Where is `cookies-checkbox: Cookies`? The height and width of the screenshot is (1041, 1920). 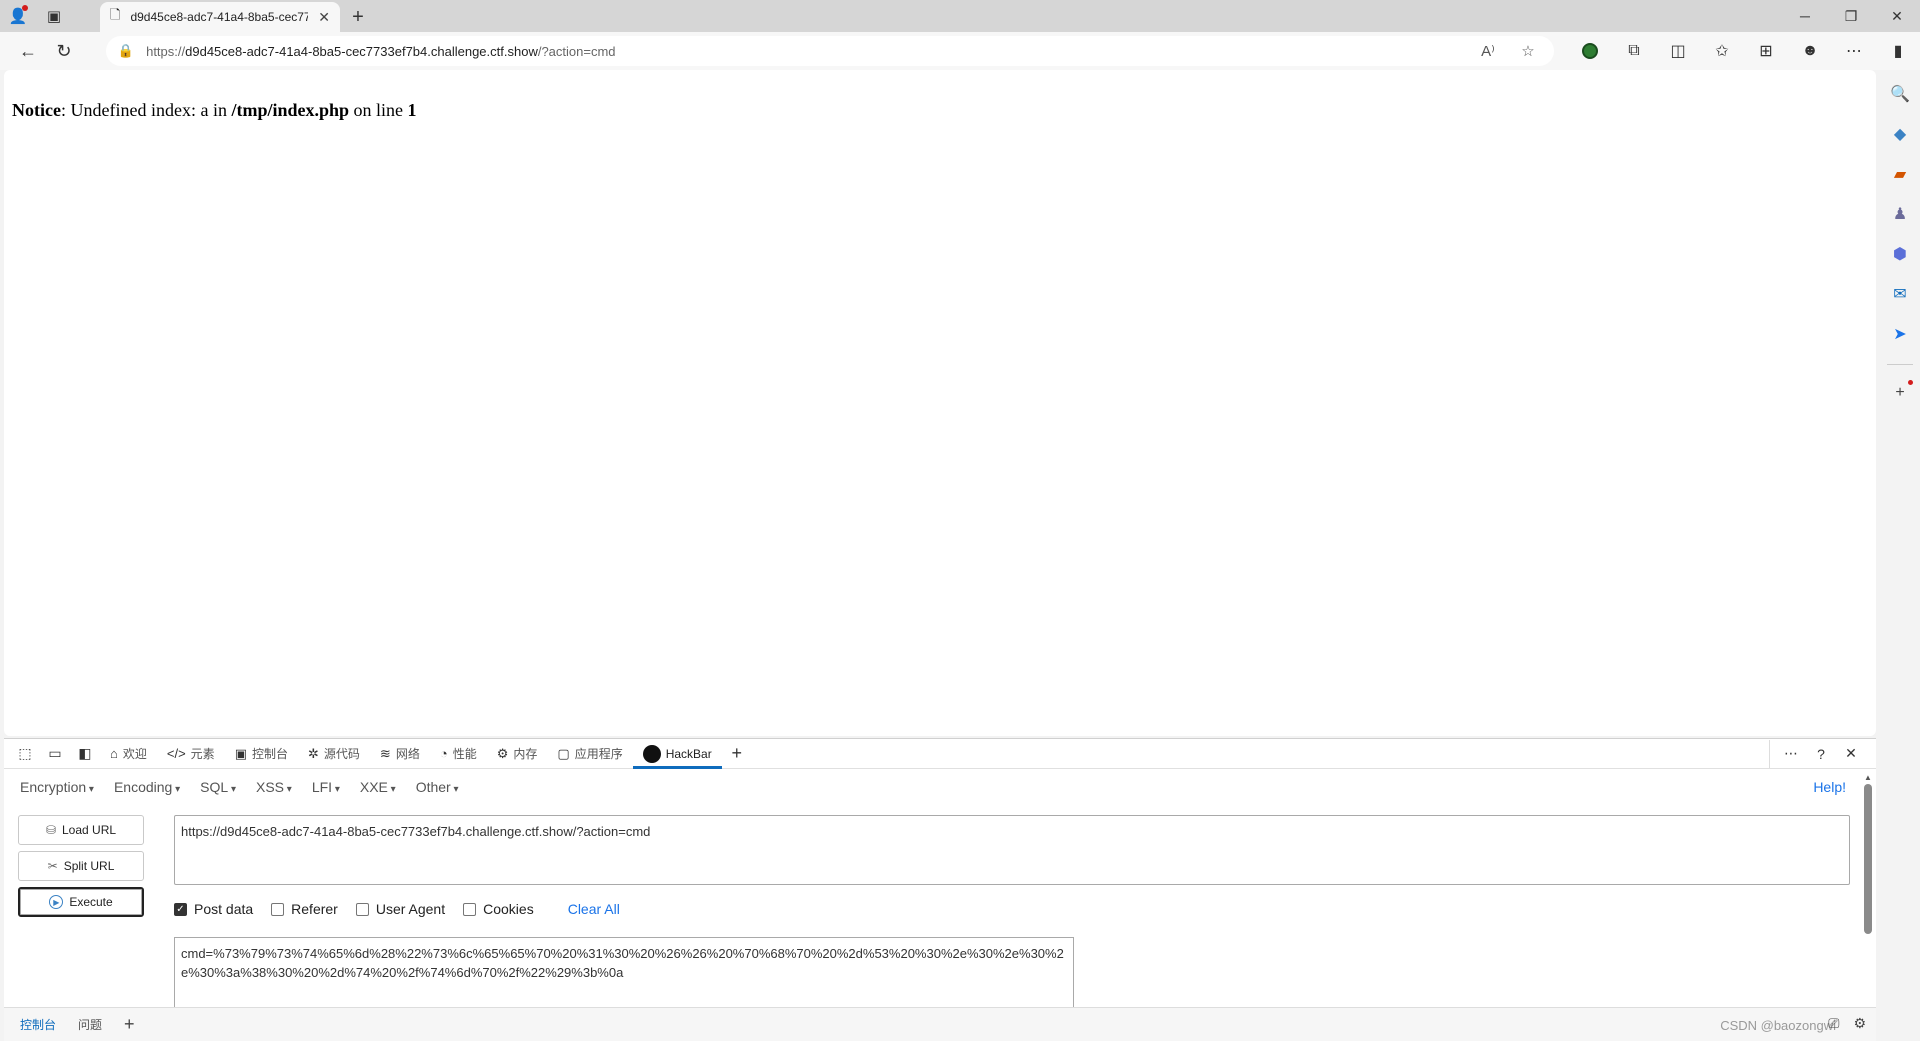
cookies-checkbox: Cookies is located at coordinates (498, 909).